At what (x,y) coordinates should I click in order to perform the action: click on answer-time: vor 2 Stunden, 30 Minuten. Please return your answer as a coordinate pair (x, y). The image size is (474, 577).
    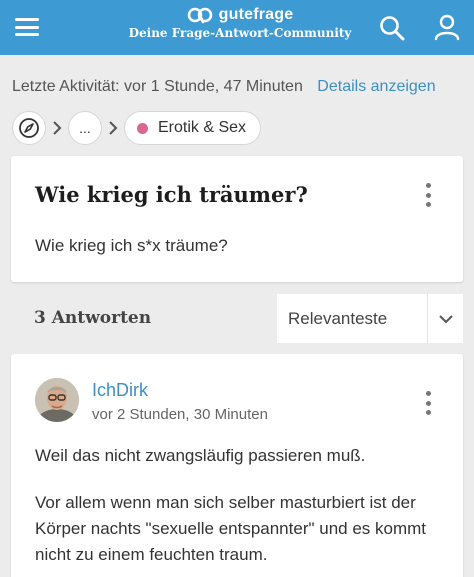
    Looking at the image, I should click on (180, 414).